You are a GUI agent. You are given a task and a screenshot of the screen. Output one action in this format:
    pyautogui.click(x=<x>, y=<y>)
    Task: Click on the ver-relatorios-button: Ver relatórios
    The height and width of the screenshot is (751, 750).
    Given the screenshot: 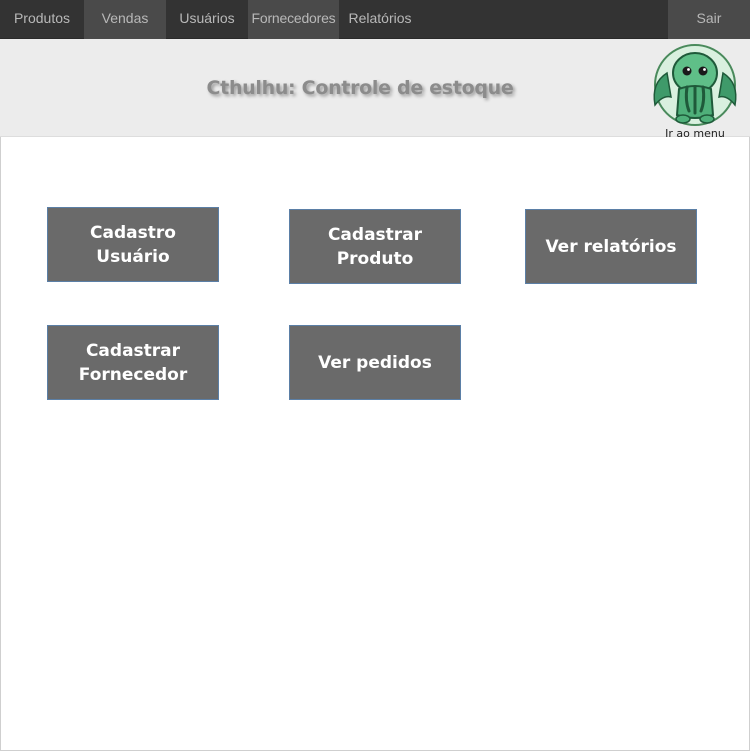 What is the action you would take?
    pyautogui.click(x=611, y=246)
    